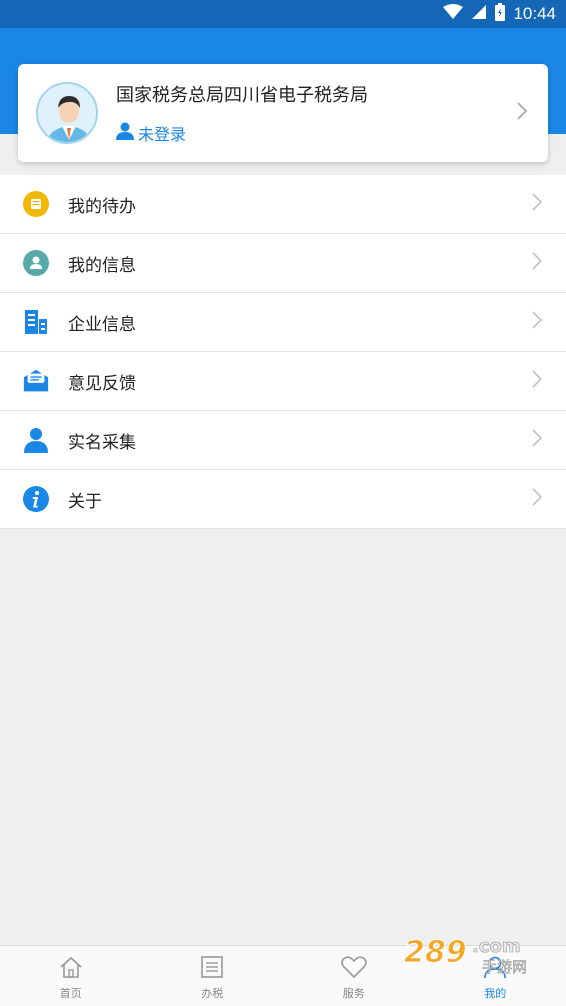 This screenshot has width=566, height=1006. I want to click on home-icon, so click(71, 969).